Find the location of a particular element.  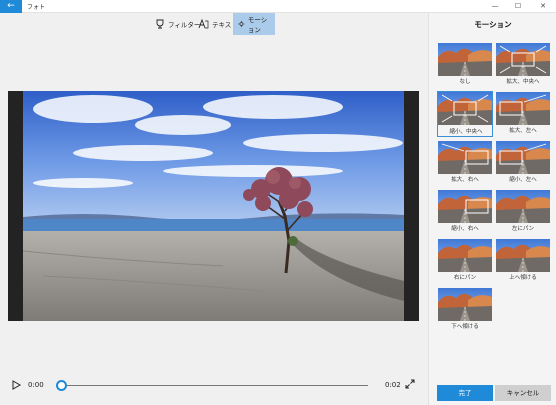

timeline-track is located at coordinates (214, 385).